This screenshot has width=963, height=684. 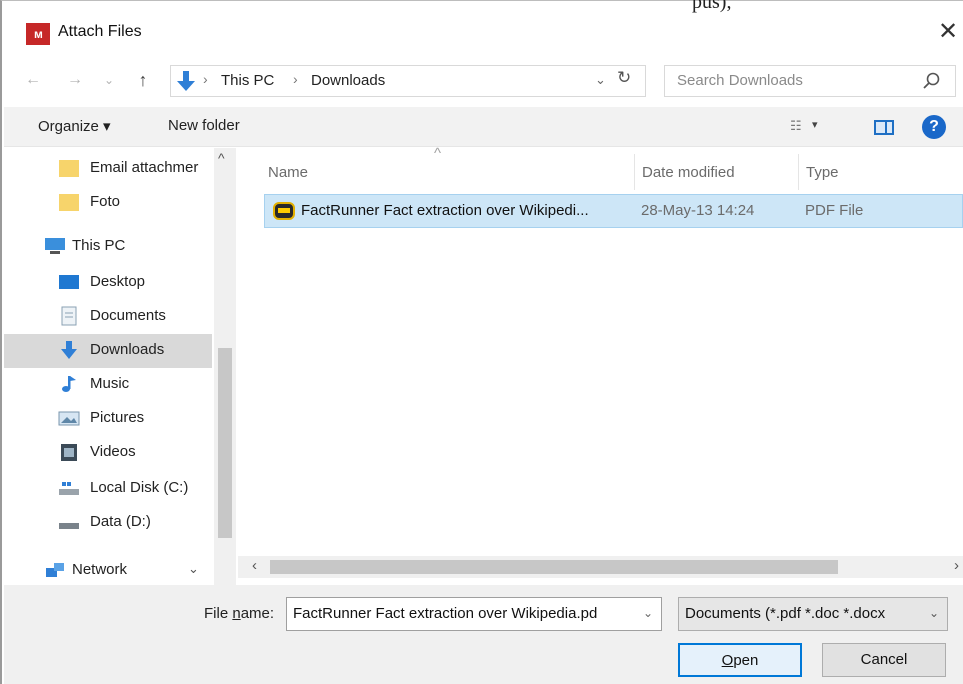 I want to click on file-type-select: Documents (*.pdf *.doc *.docx ⌄, so click(x=813, y=614).